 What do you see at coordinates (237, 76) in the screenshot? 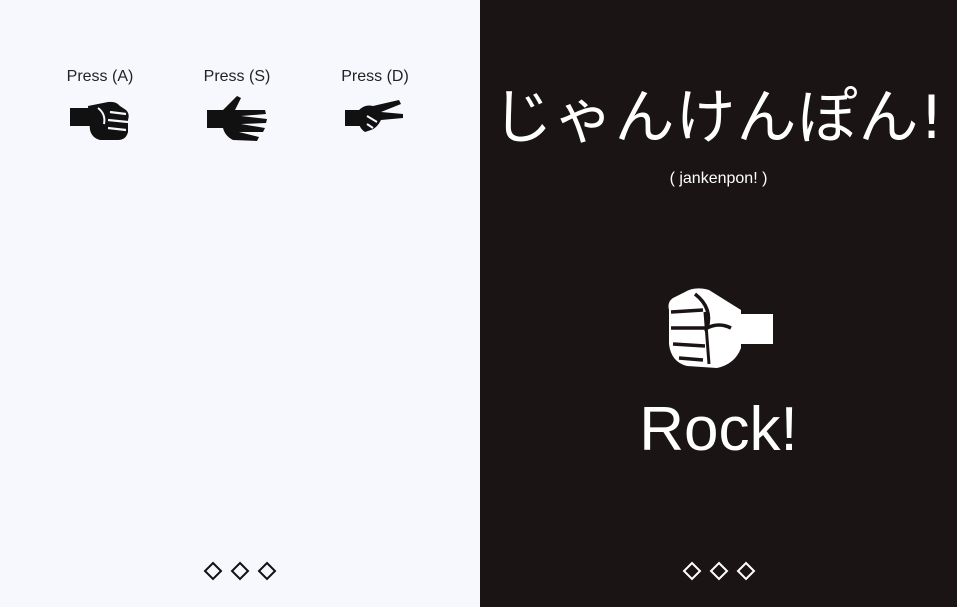
I see `paper-key-label: Press (S)` at bounding box center [237, 76].